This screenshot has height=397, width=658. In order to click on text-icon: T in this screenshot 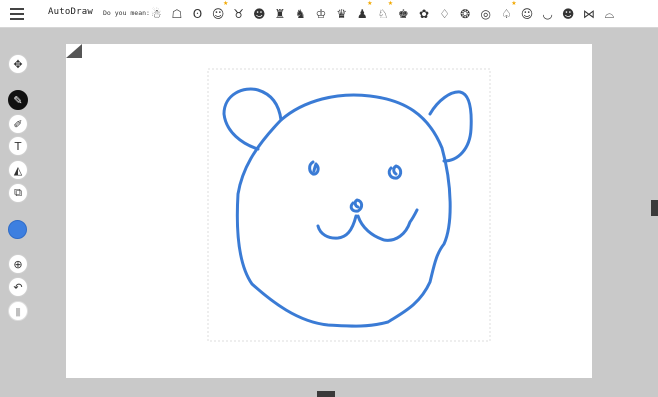, I will do `click(18, 146)`.